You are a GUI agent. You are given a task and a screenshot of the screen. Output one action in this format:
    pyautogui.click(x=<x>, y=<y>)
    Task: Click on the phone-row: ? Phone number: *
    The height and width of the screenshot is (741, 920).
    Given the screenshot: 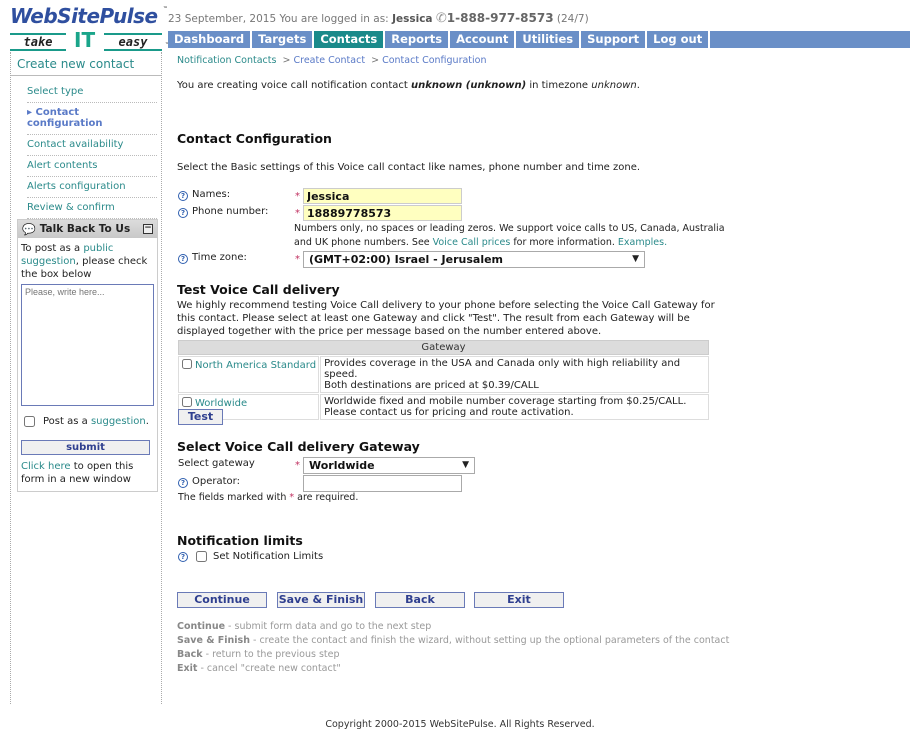 What is the action you would take?
    pyautogui.click(x=448, y=214)
    